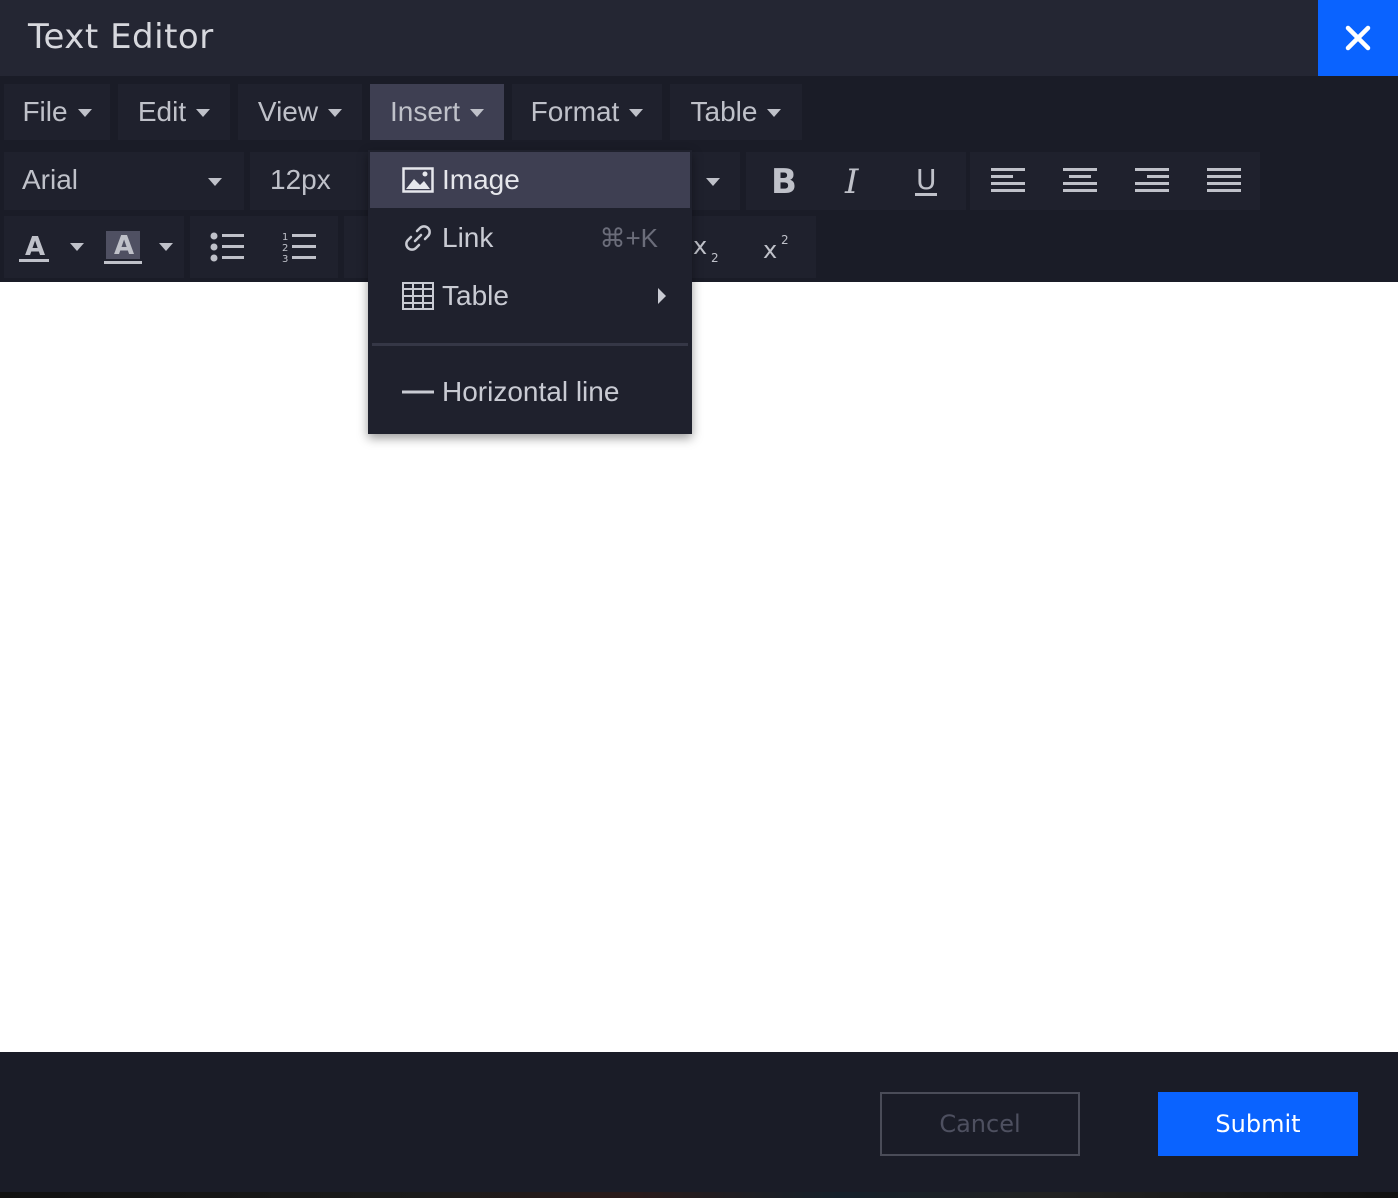 This screenshot has width=1398, height=1198. I want to click on menu-edit: Edit, so click(174, 112).